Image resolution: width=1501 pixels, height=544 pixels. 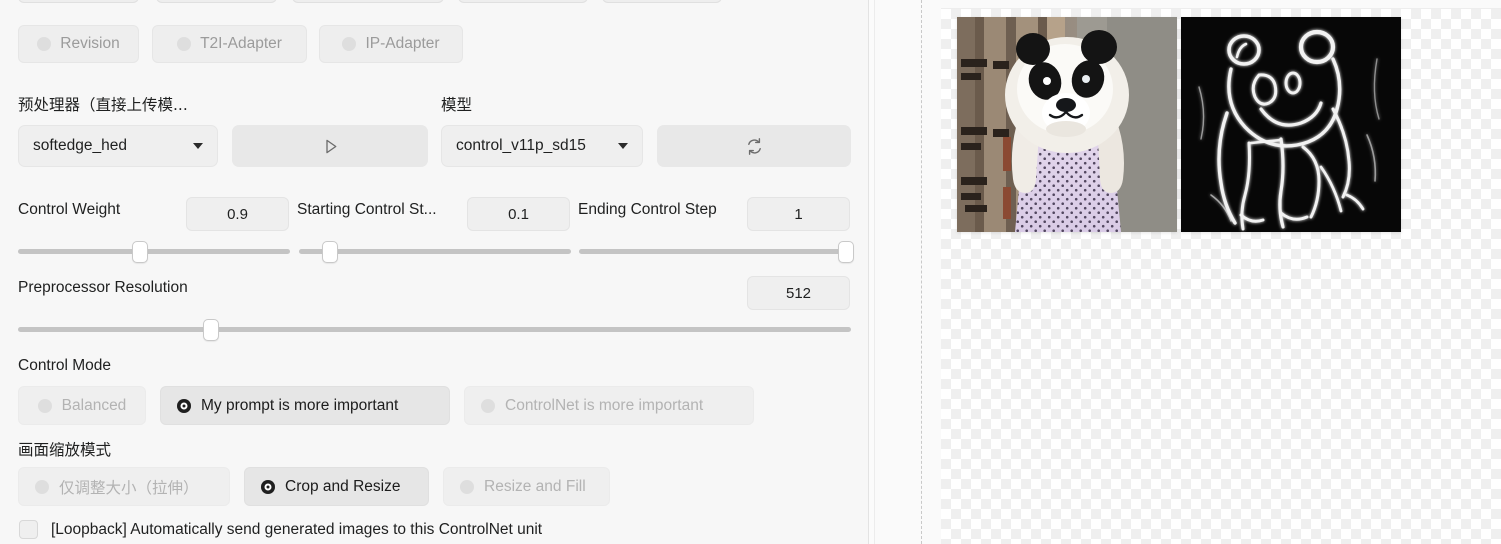 What do you see at coordinates (90, 43) in the screenshot?
I see `module-toggle-label: Revision` at bounding box center [90, 43].